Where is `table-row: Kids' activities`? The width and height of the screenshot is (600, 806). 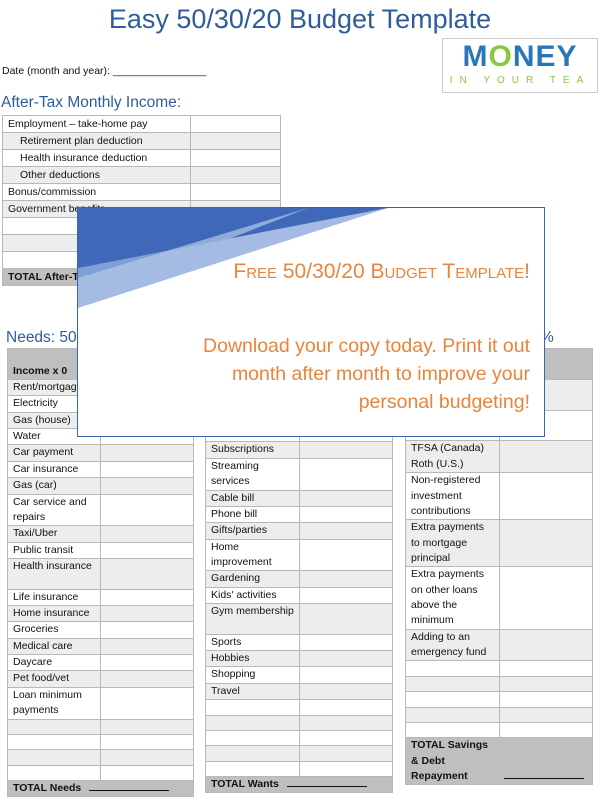
table-row: Kids' activities is located at coordinates (299, 595).